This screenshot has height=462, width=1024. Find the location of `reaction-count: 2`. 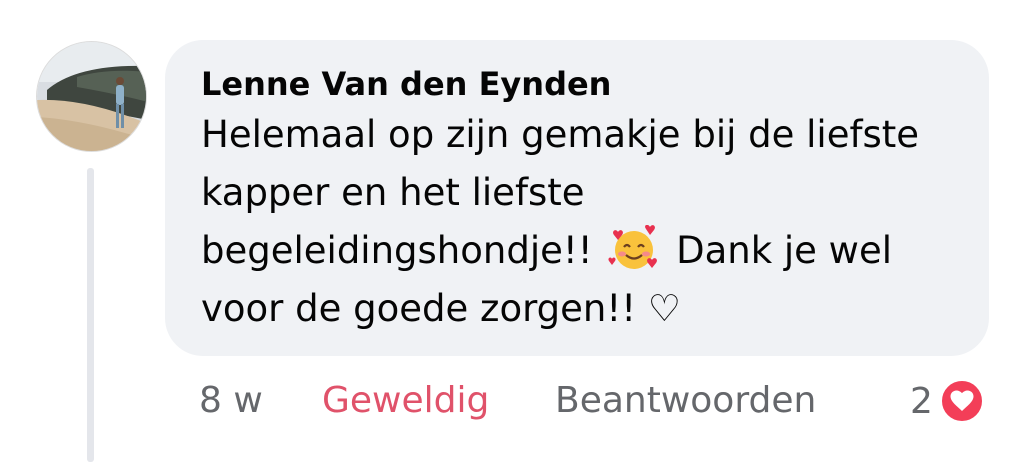

reaction-count: 2 is located at coordinates (921, 401).